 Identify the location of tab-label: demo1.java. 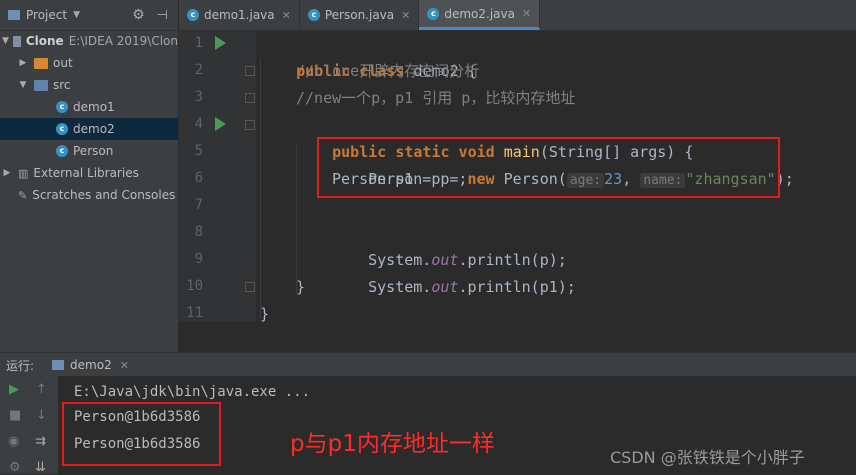
(239, 15).